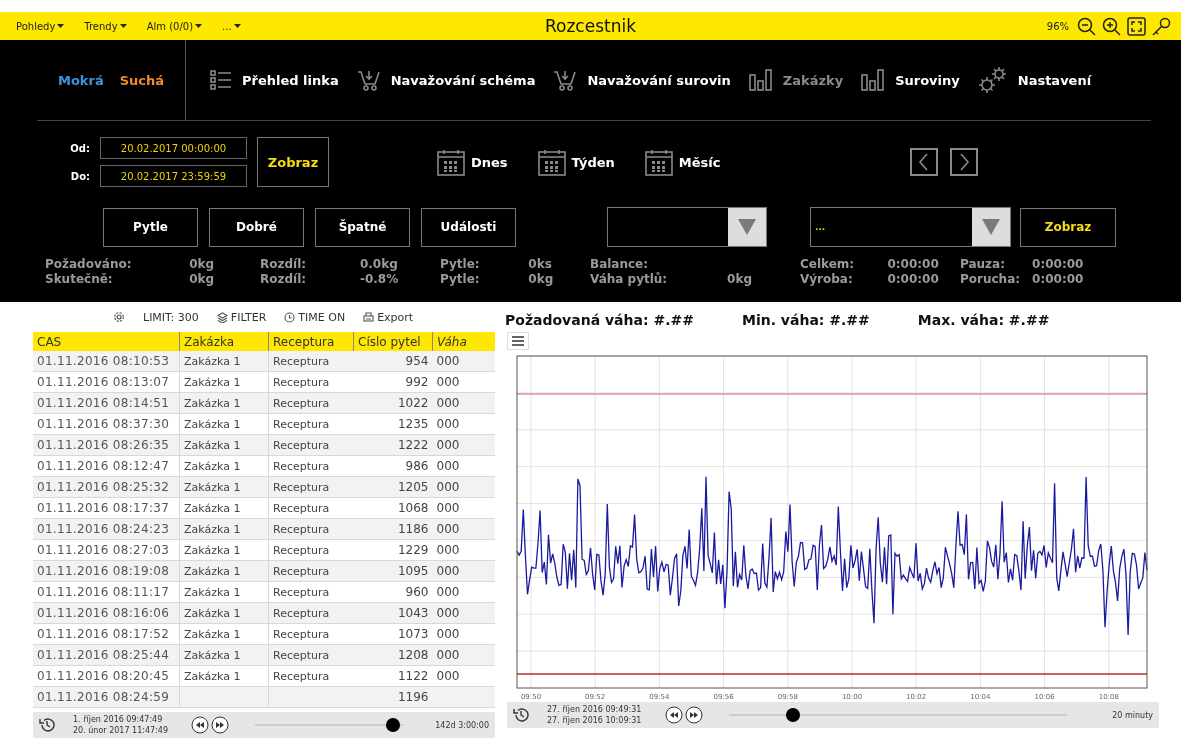  Describe the element at coordinates (1034, 80) in the screenshot. I see `nav-item: Nastavení` at that location.